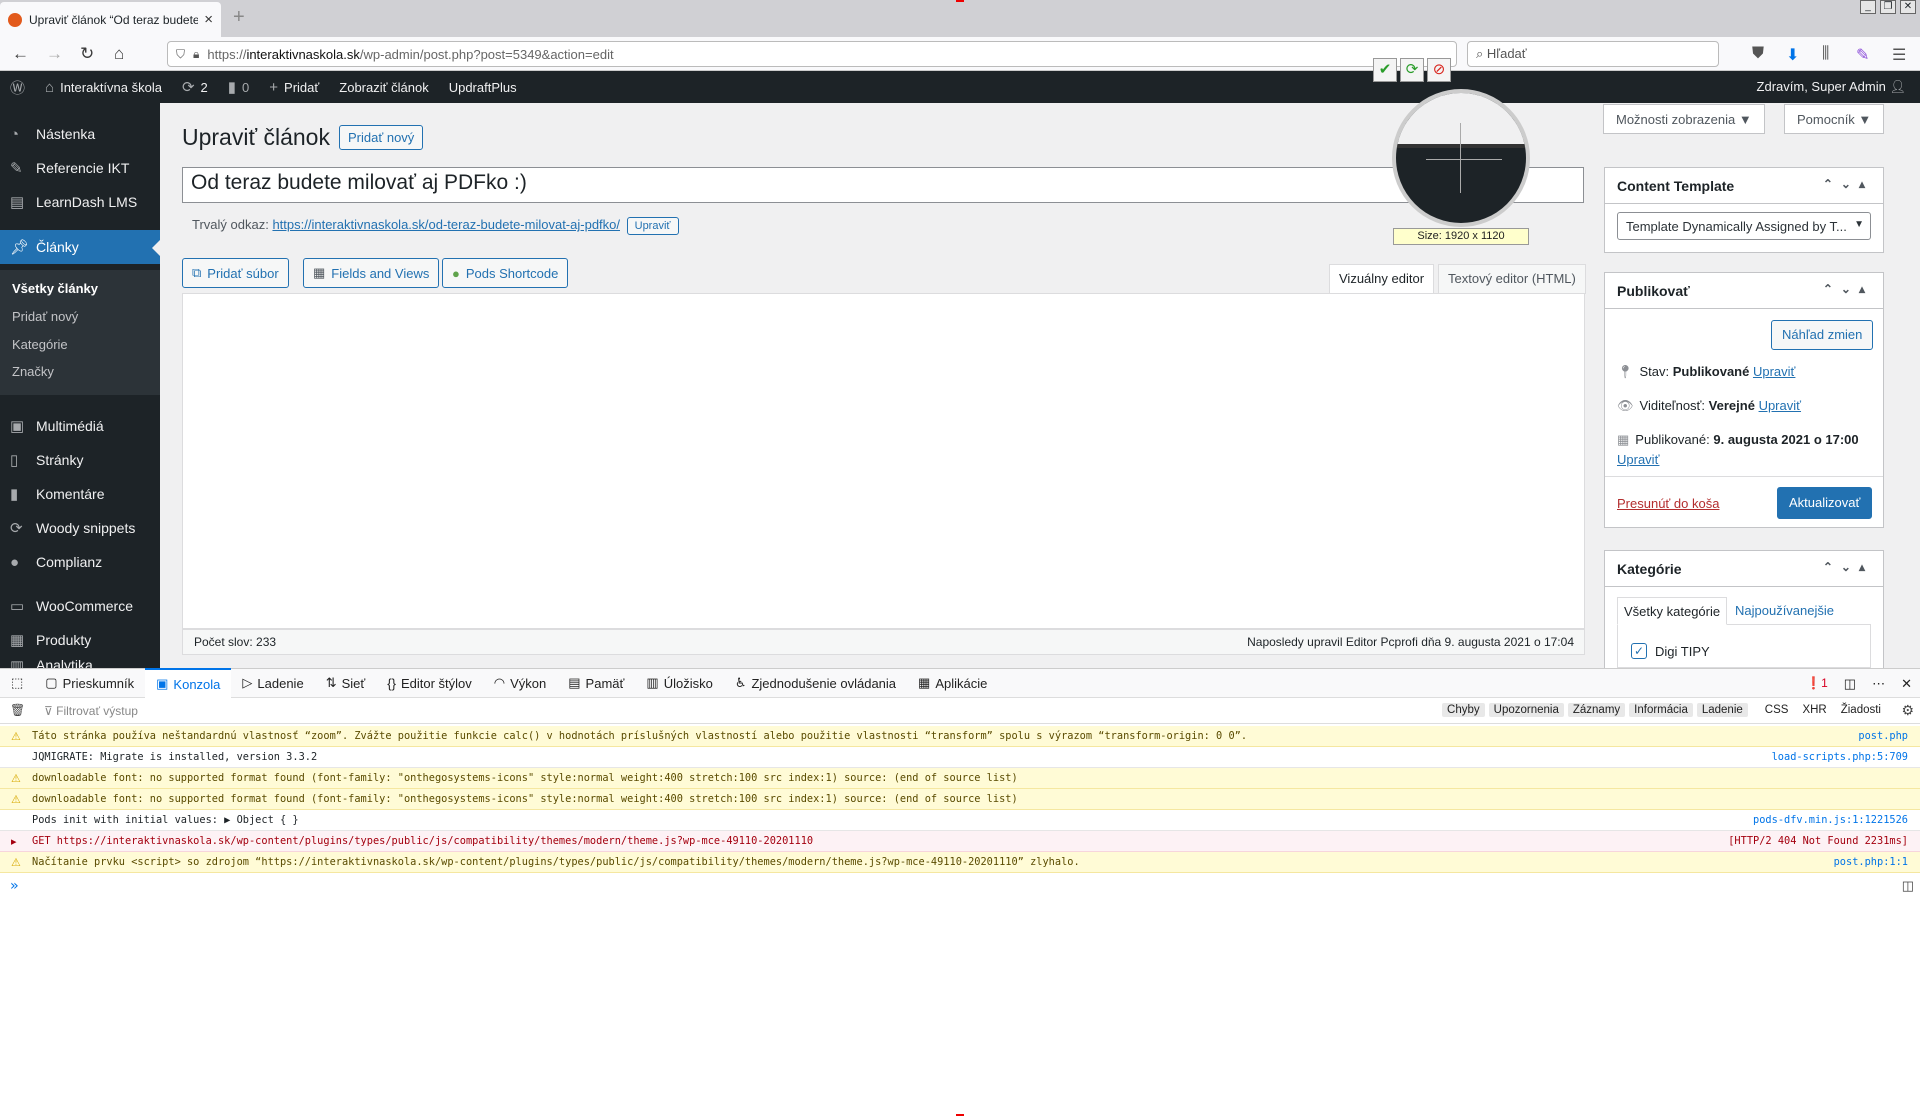  I want to click on filter-debug: Ladenie, so click(1722, 710).